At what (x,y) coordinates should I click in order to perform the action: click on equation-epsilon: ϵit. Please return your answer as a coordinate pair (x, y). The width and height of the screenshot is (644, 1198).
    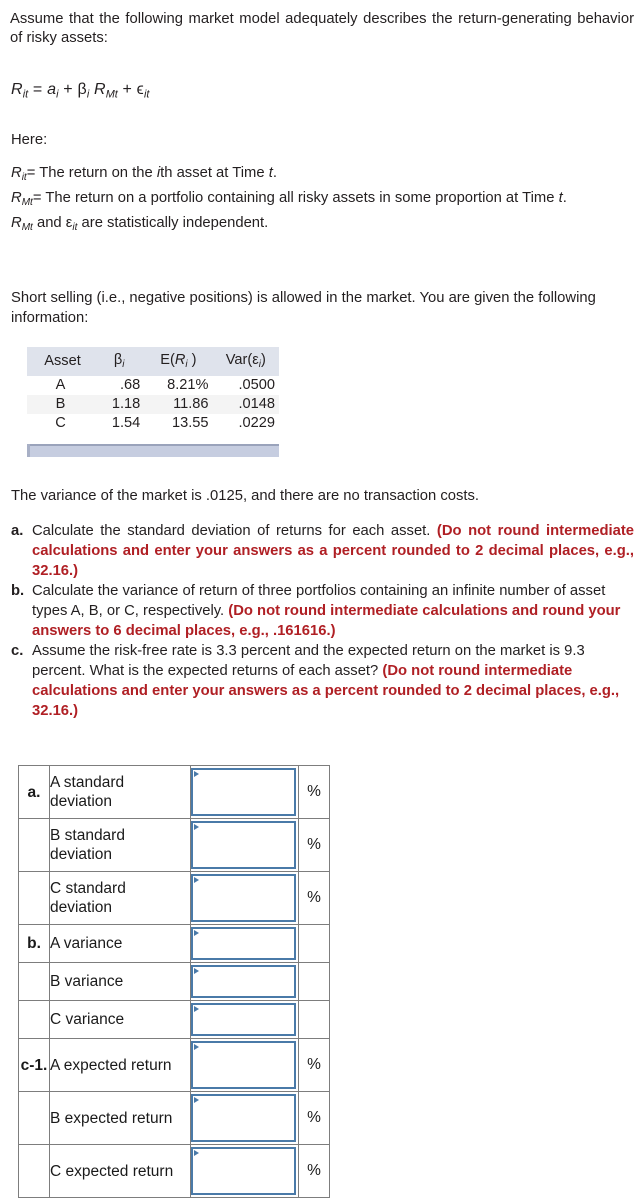
    Looking at the image, I should click on (143, 91).